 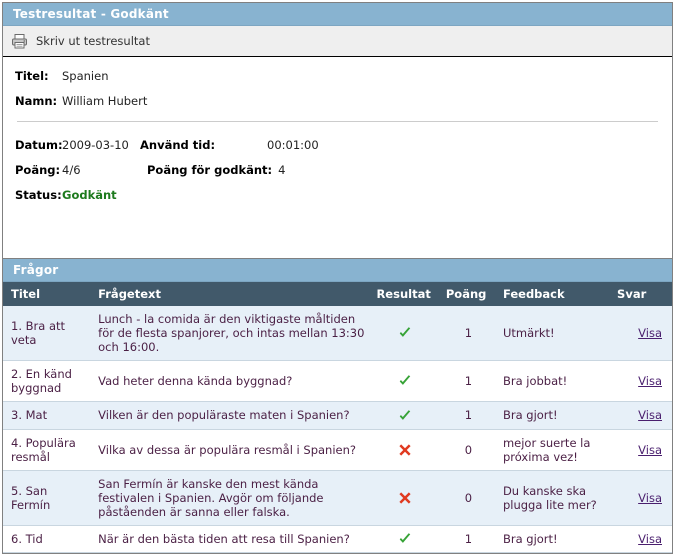 What do you see at coordinates (48, 415) in the screenshot?
I see `cell-titel: 3. Mat` at bounding box center [48, 415].